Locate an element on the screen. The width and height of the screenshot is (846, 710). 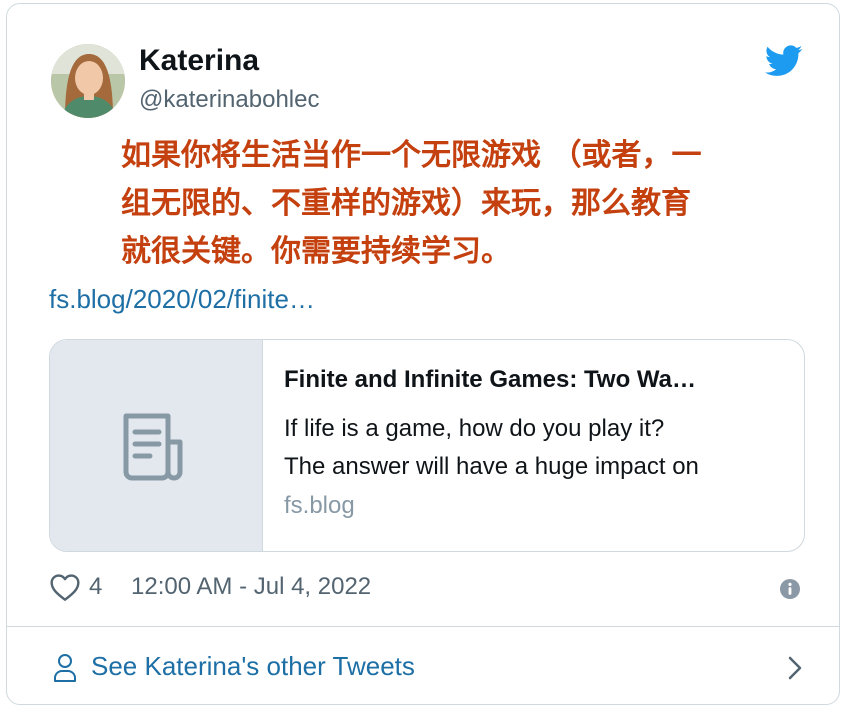
author-display-name: Katerina is located at coordinates (199, 61).